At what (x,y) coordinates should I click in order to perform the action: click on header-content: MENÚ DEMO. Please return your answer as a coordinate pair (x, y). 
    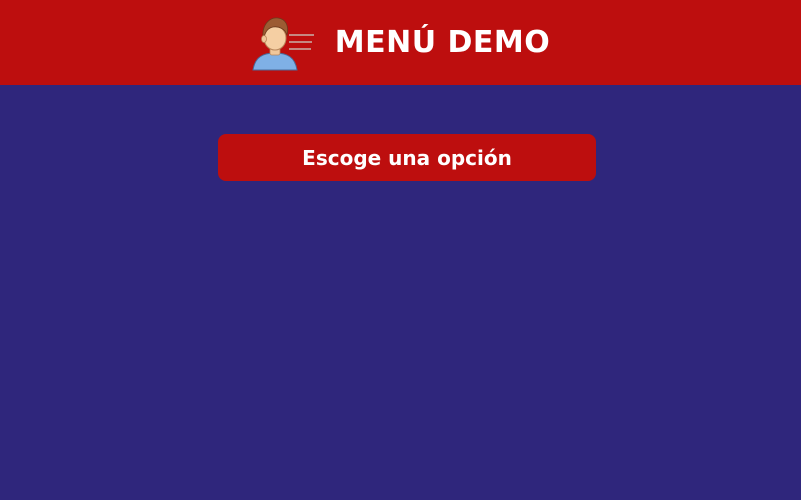
    Looking at the image, I should click on (401, 43).